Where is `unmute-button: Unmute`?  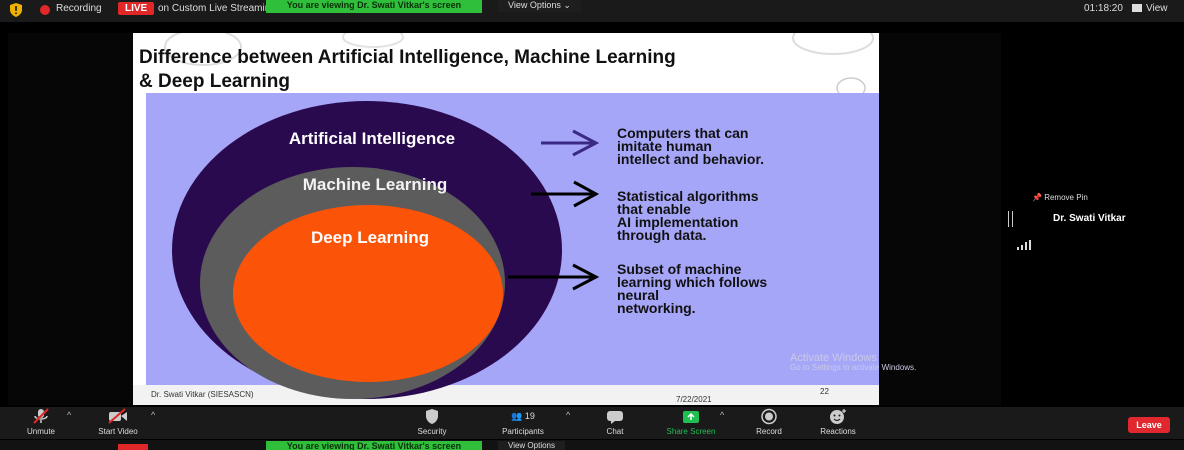 unmute-button: Unmute is located at coordinates (41, 423).